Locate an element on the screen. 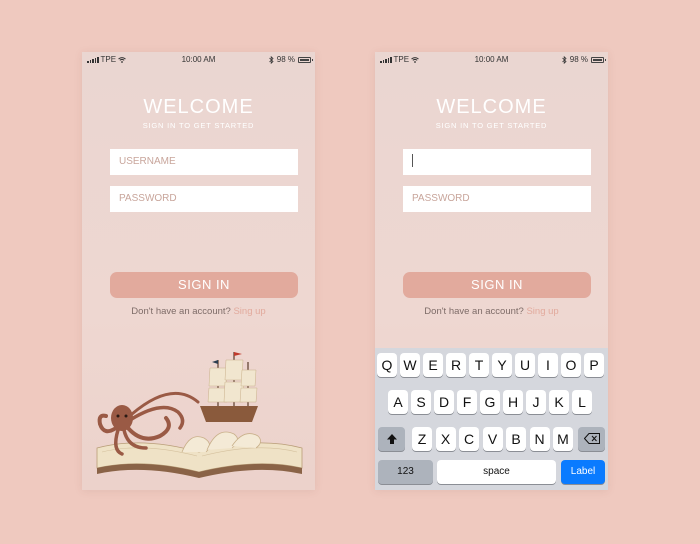  space-key: space is located at coordinates (496, 472).